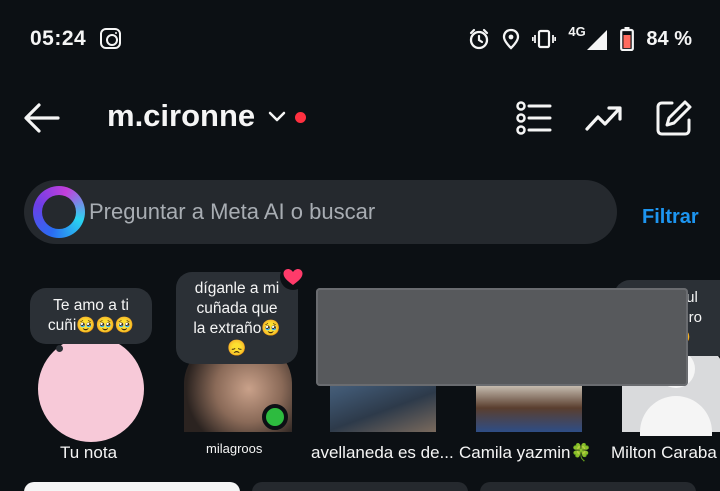 The width and height of the screenshot is (720, 491). I want to click on trending-icon, so click(604, 118).